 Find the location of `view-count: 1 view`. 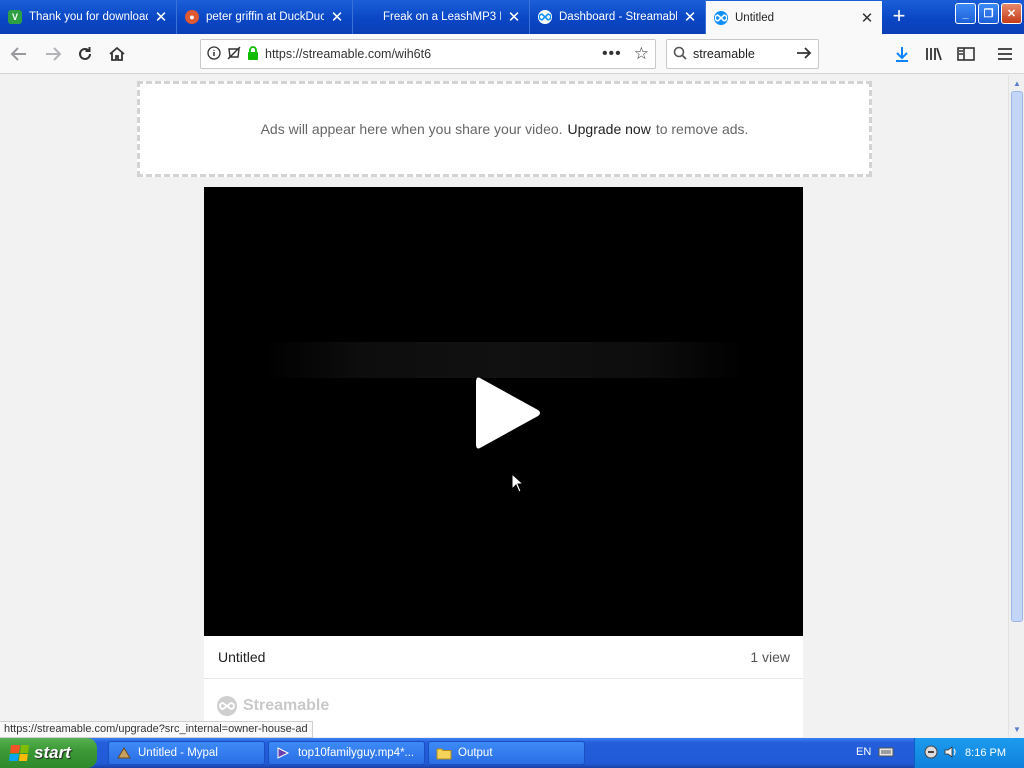

view-count: 1 view is located at coordinates (770, 657).